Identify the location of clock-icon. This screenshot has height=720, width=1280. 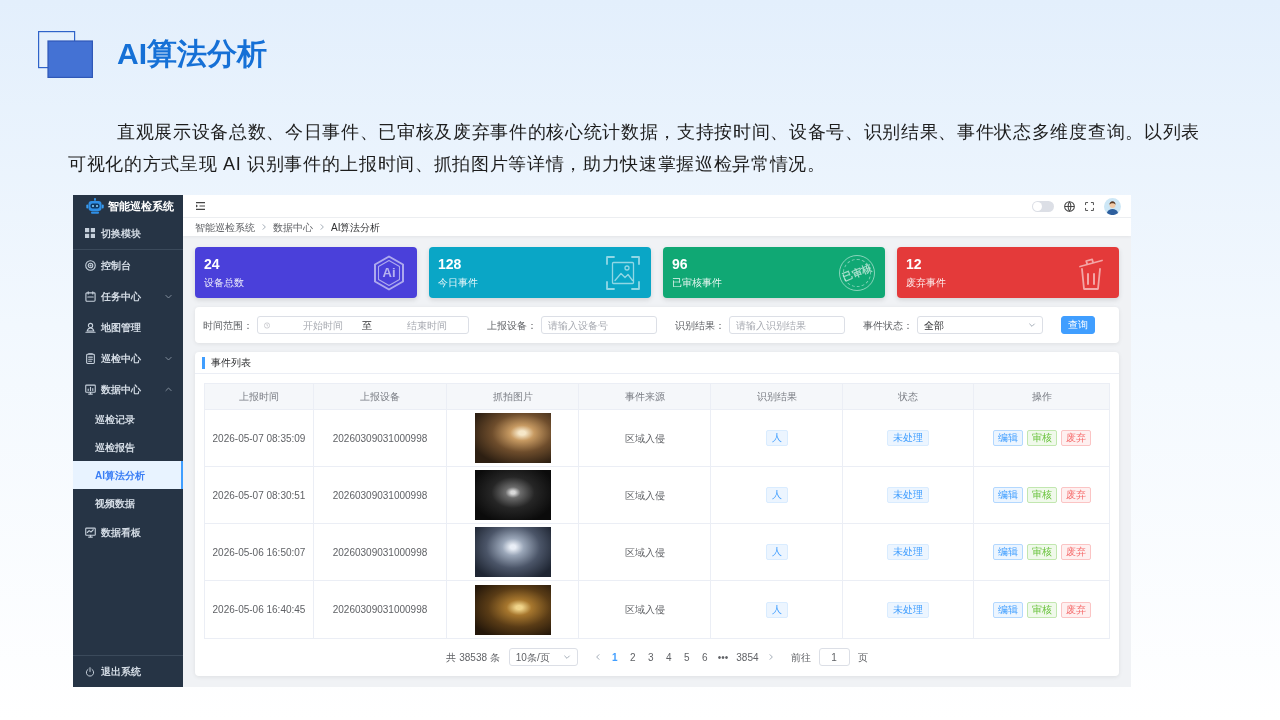
(267, 325).